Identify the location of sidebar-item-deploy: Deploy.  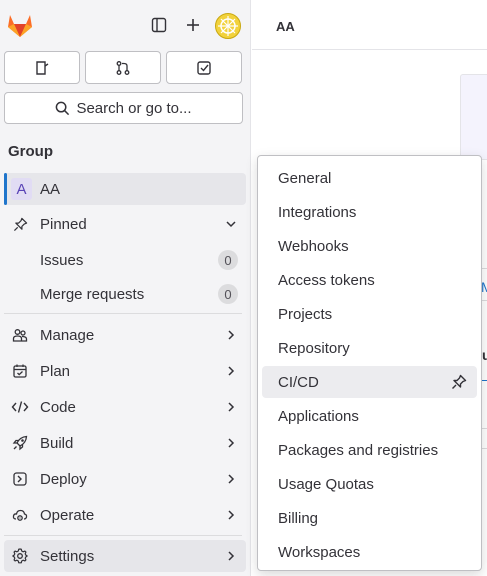
(125, 479).